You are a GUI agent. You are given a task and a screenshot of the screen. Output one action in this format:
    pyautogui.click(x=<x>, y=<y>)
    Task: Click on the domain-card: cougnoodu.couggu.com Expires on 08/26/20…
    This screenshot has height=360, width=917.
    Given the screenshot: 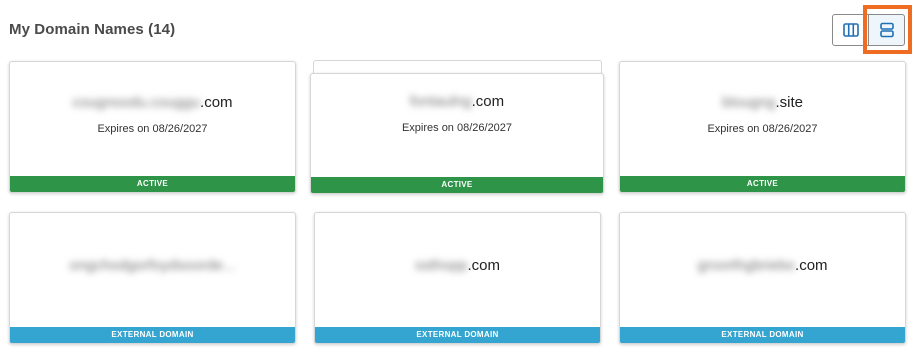 What is the action you would take?
    pyautogui.click(x=152, y=127)
    